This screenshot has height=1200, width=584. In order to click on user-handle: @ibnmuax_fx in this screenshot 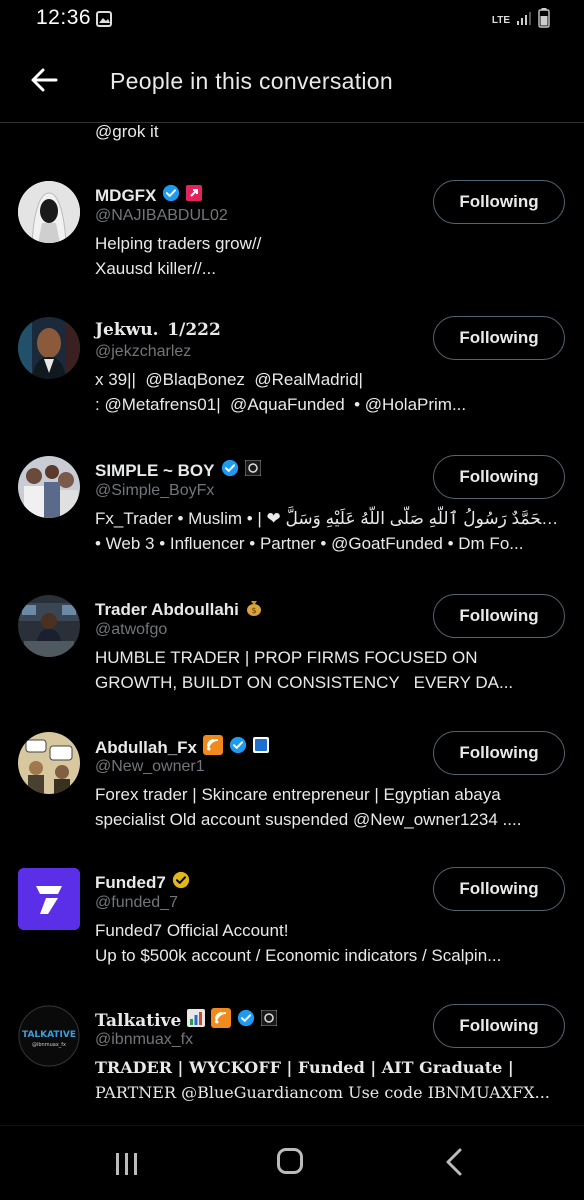, I will do `click(144, 1039)`.